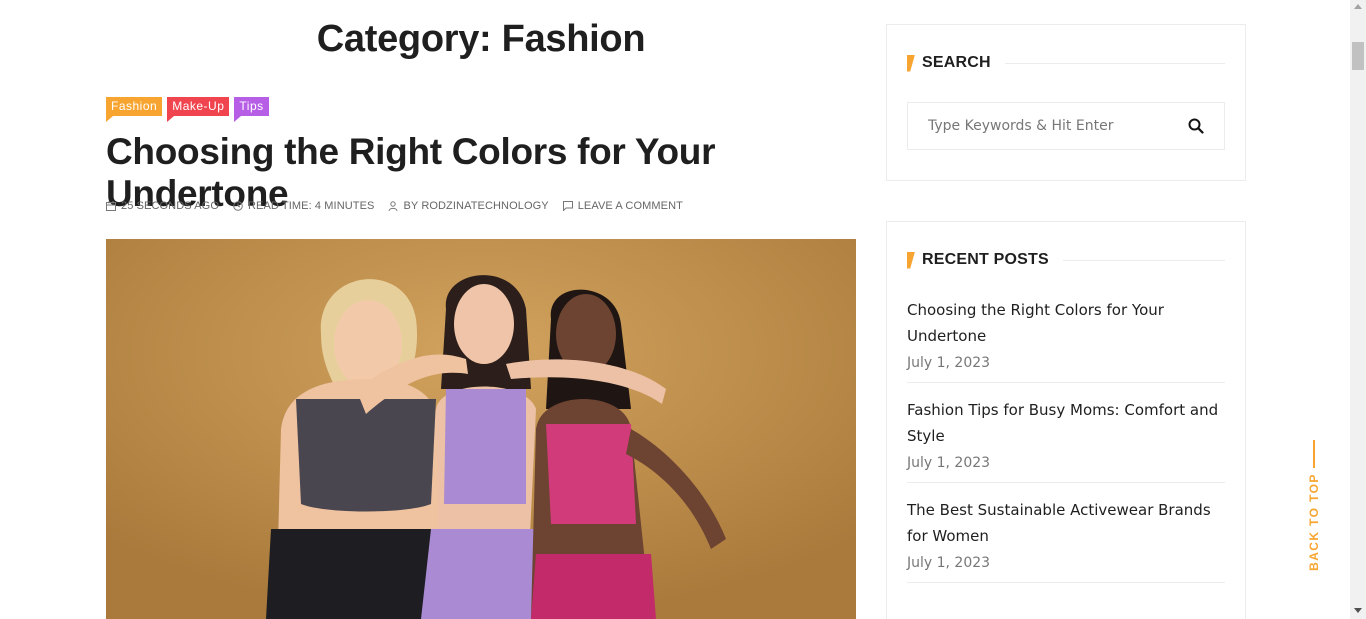  Describe the element at coordinates (1358, 610) in the screenshot. I see `scroll-down-arrow-icon` at that location.